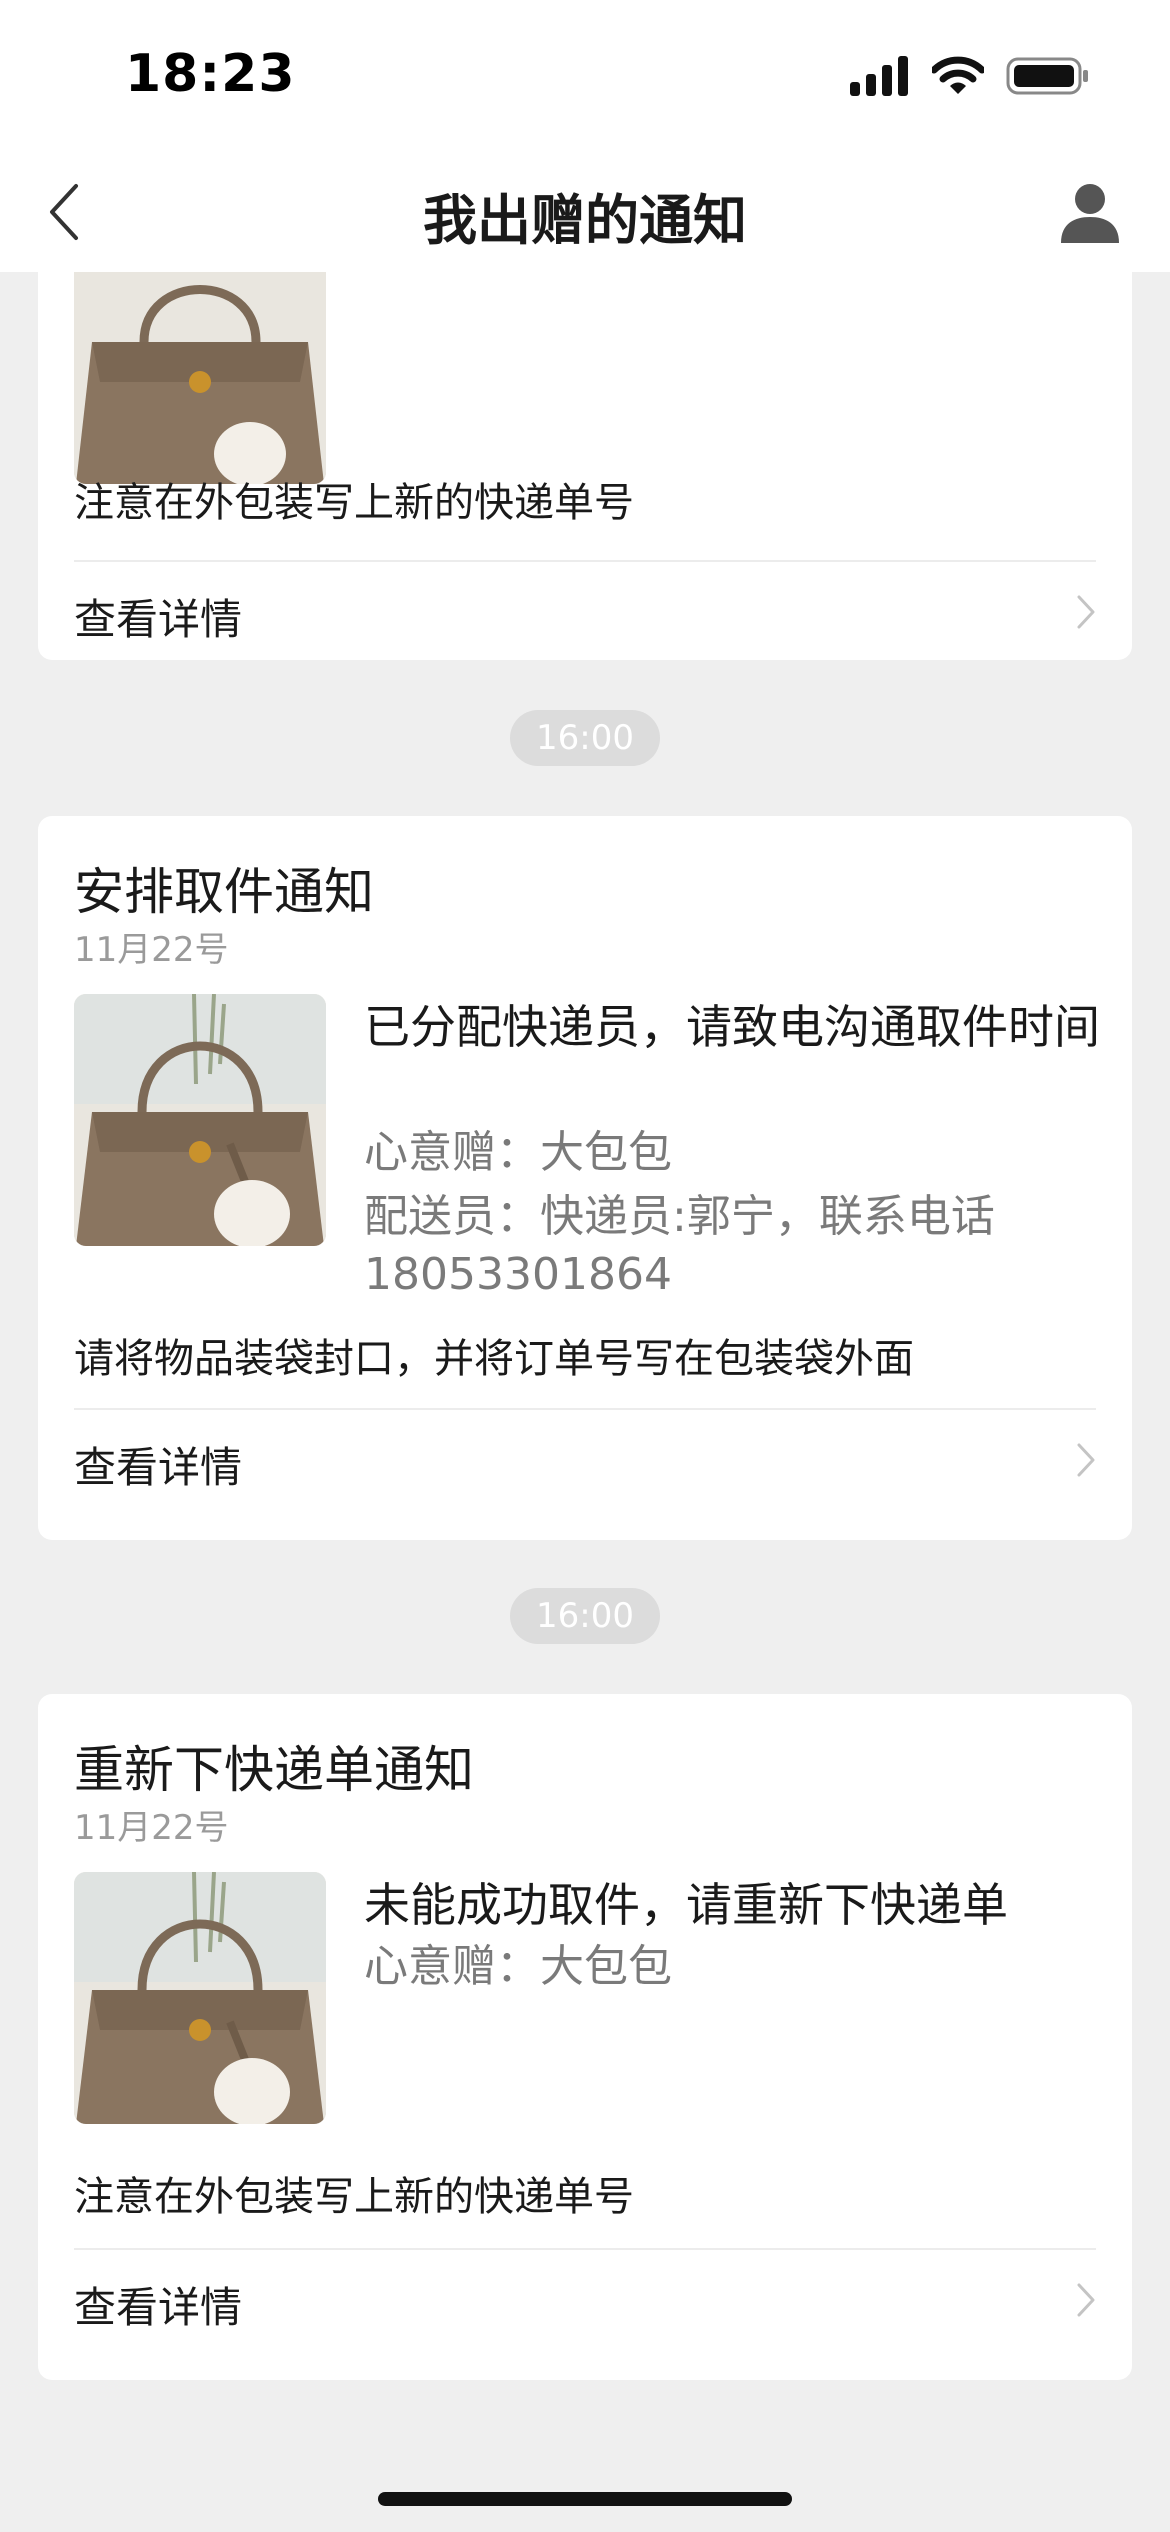 The height and width of the screenshot is (2532, 1170). I want to click on card-title: 安排取件通知, so click(224, 892).